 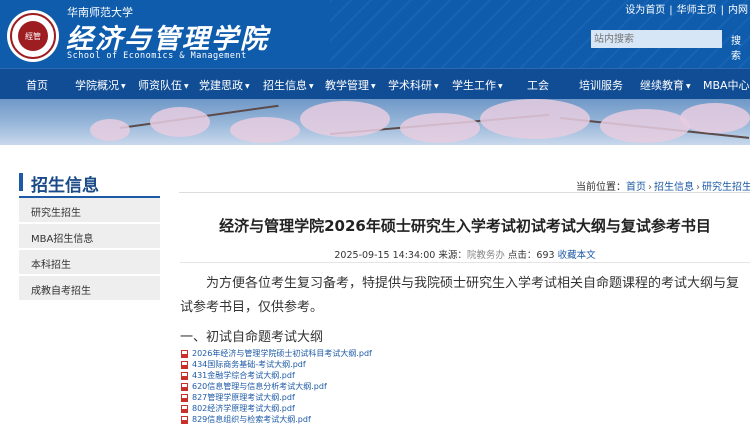 I want to click on sidebar-title-text: 招生信息, so click(x=65, y=186).